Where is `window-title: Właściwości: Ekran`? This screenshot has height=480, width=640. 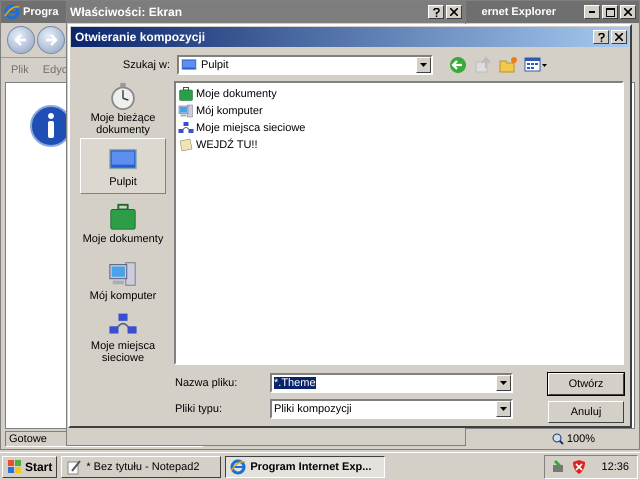
window-title: Właściwości: Ekran is located at coordinates (126, 12).